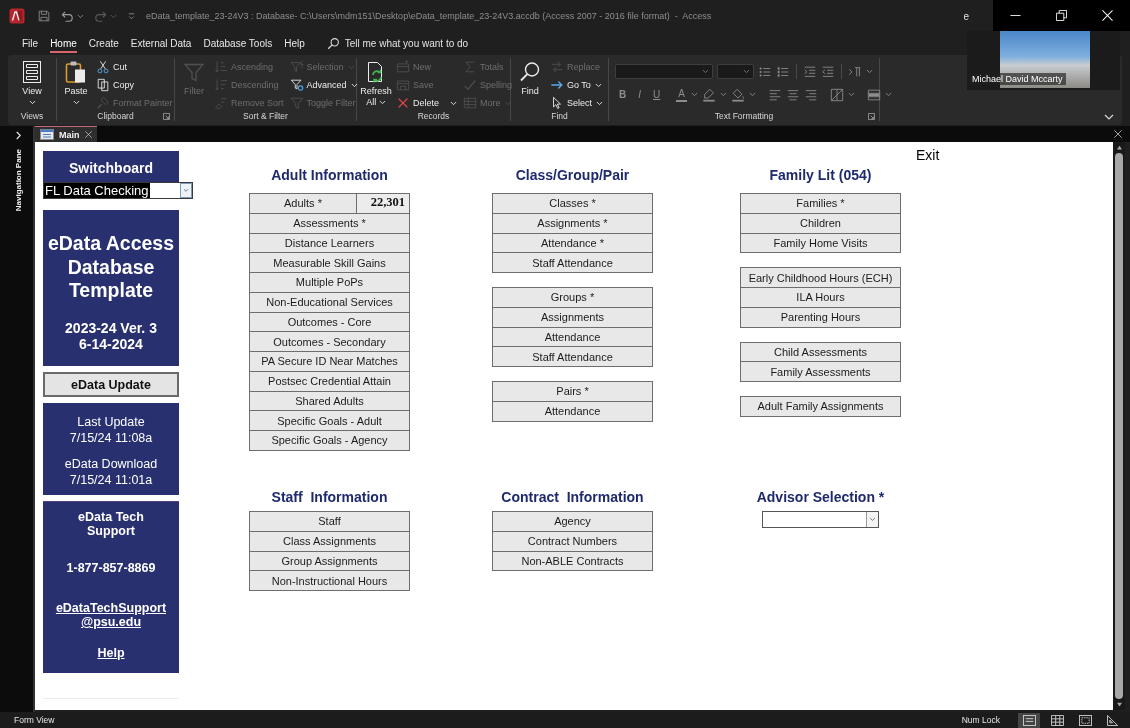 The height and width of the screenshot is (728, 1130). Describe the element at coordinates (810, 71) in the screenshot. I see `increase-indent-icon` at that location.